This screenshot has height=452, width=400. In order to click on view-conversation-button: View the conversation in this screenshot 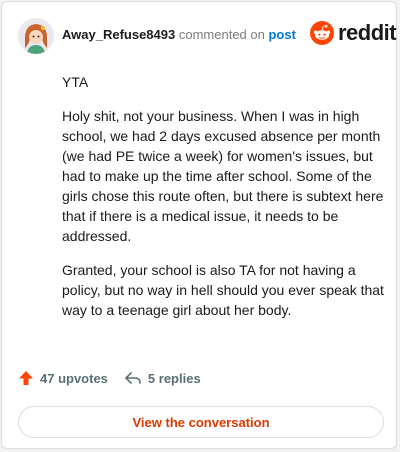, I will do `click(201, 422)`.